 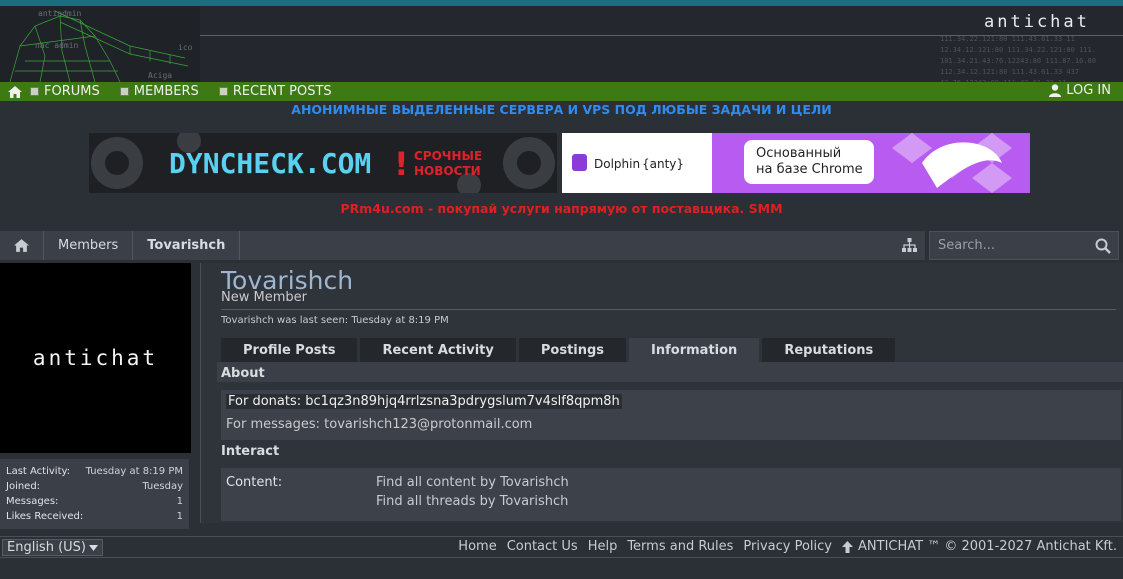 What do you see at coordinates (94, 501) in the screenshot?
I see `stat-row: Messages: 1` at bounding box center [94, 501].